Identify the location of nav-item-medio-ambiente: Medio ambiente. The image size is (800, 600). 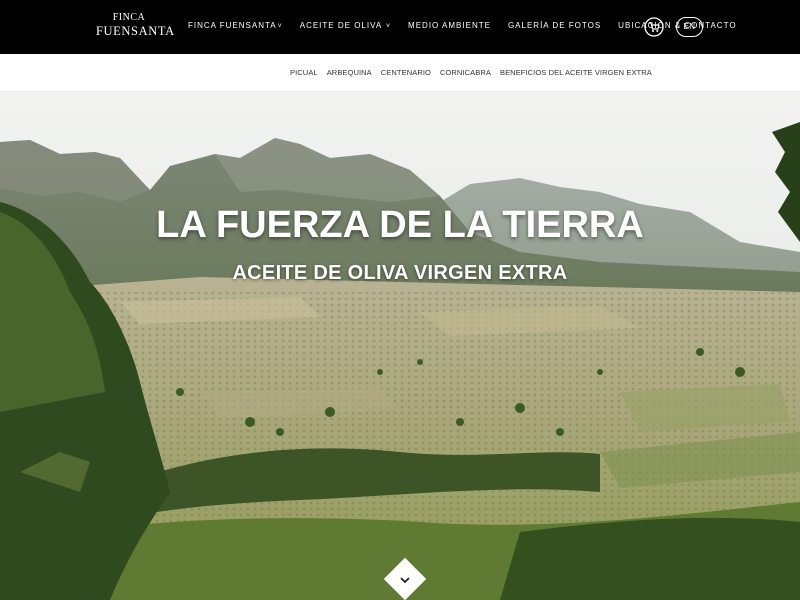
(449, 25).